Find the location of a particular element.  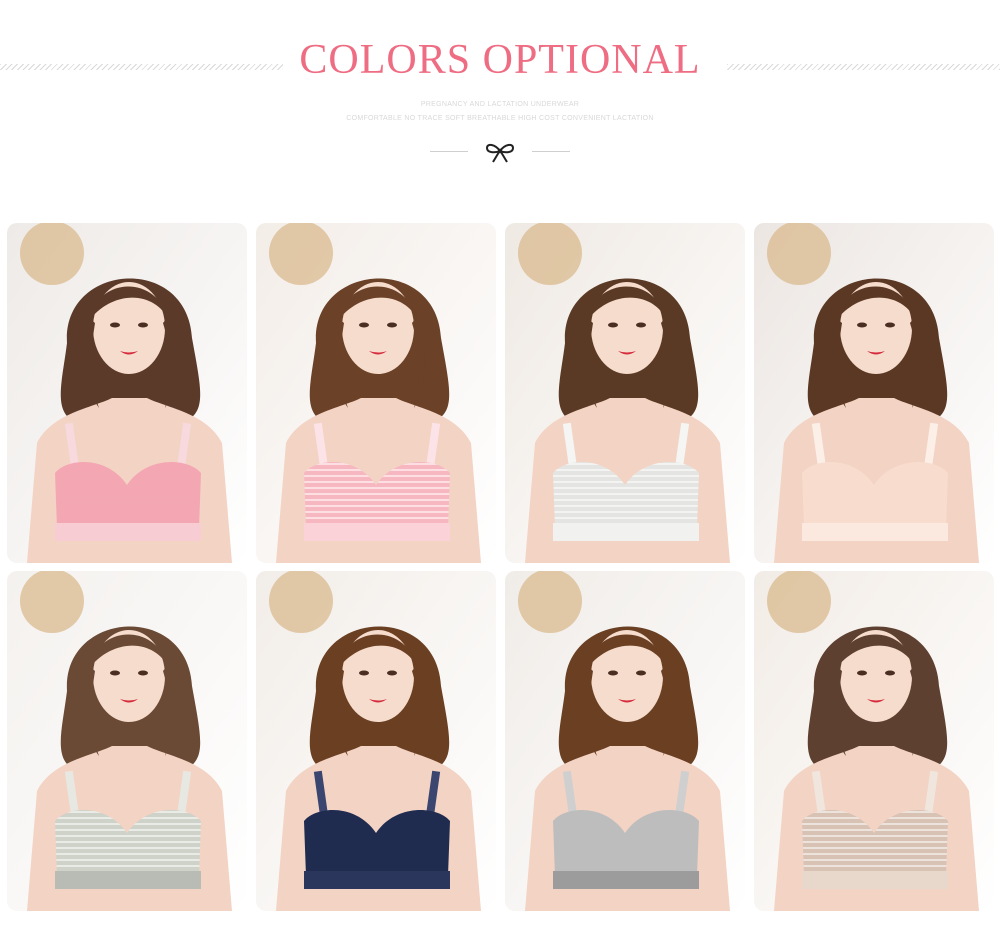

product-photo-grey-melange is located at coordinates (625, 741).